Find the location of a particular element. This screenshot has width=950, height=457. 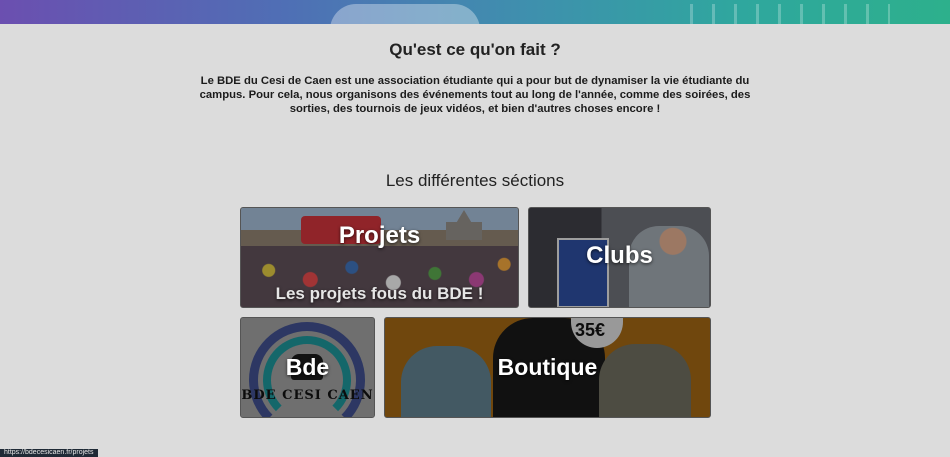

bde-label: Bde is located at coordinates (307, 367).